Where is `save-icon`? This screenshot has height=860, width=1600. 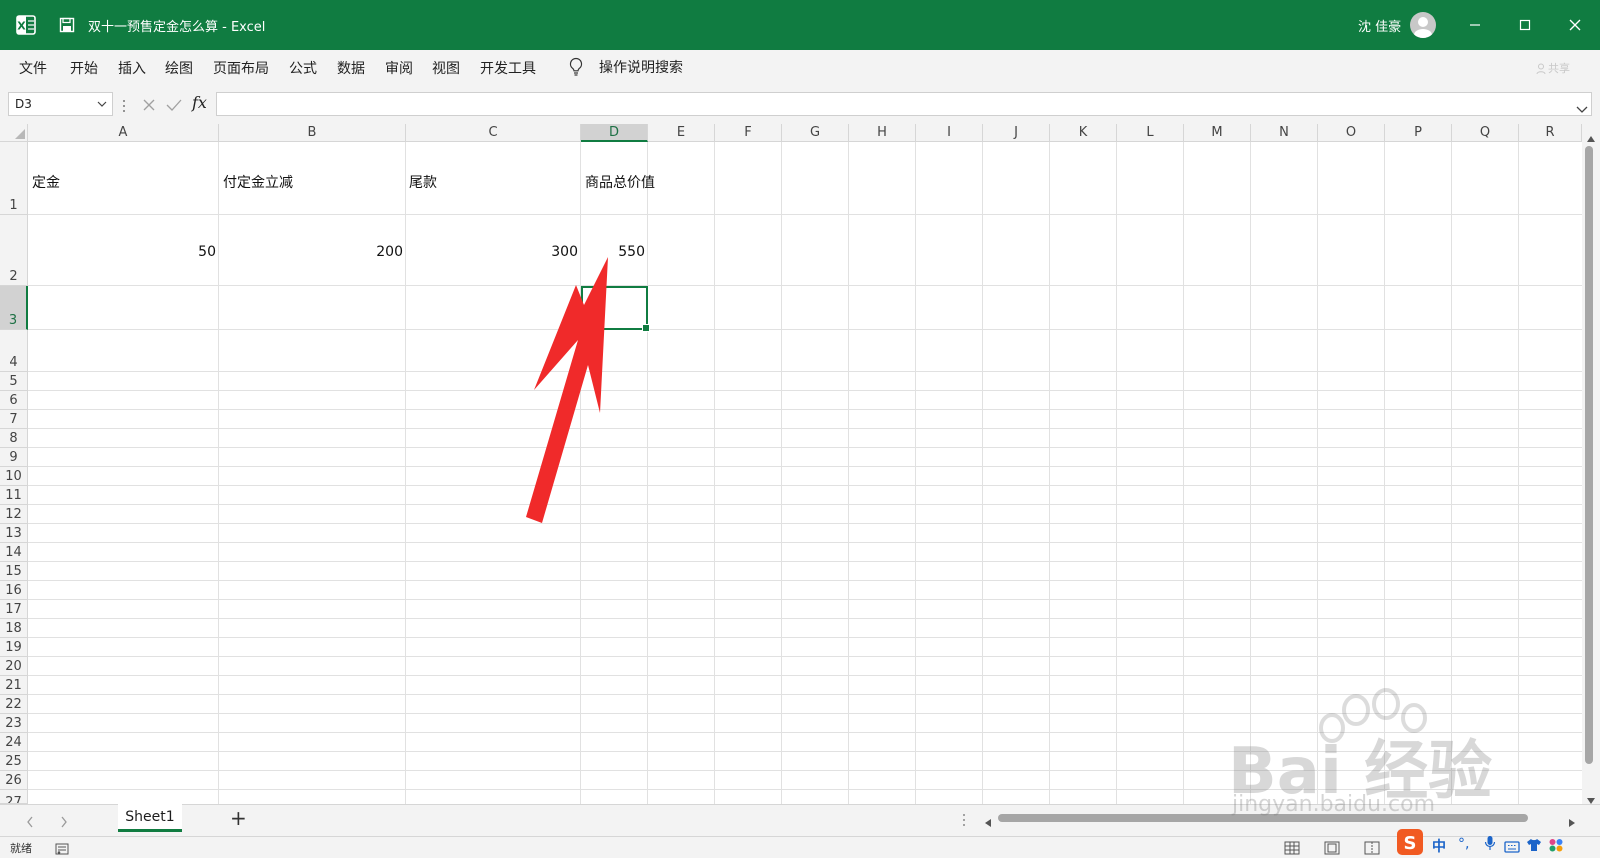
save-icon is located at coordinates (67, 25).